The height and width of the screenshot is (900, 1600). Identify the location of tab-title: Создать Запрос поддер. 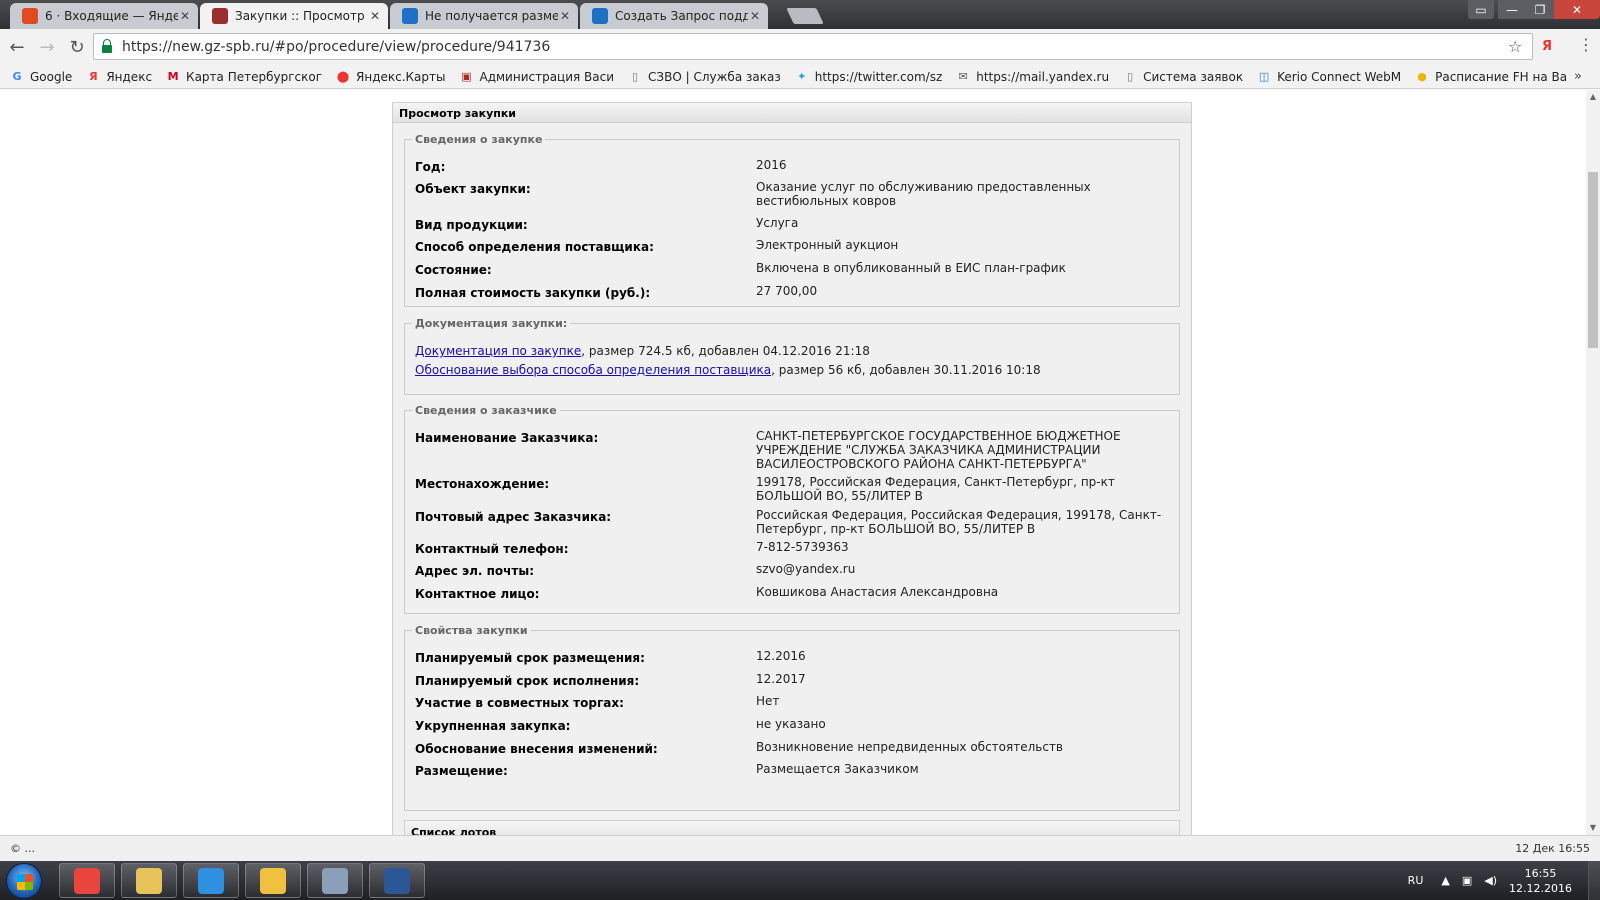
(681, 16).